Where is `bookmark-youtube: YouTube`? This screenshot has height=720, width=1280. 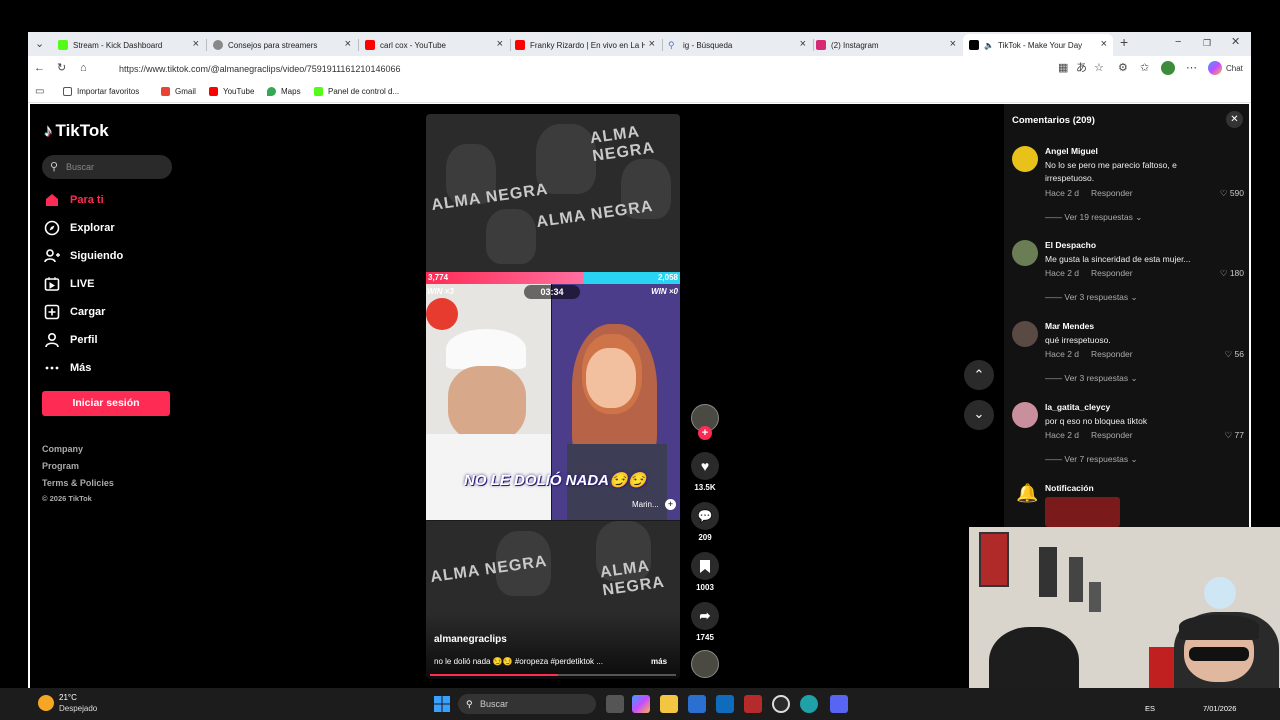
bookmark-youtube: YouTube is located at coordinates (231, 91).